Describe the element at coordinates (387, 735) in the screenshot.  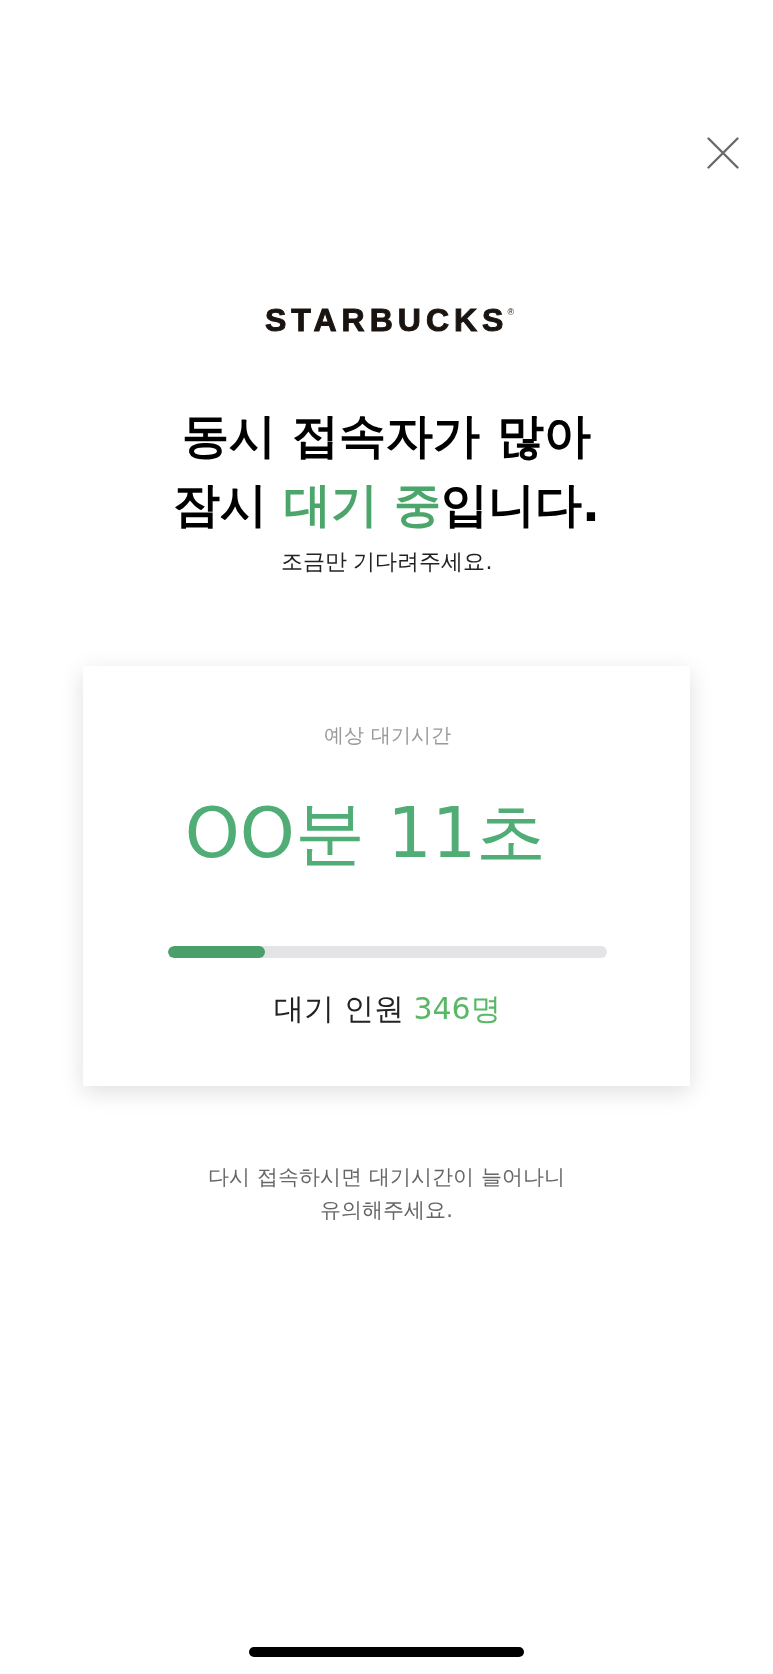
I see `wait-time-label: 예상 대기시간` at that location.